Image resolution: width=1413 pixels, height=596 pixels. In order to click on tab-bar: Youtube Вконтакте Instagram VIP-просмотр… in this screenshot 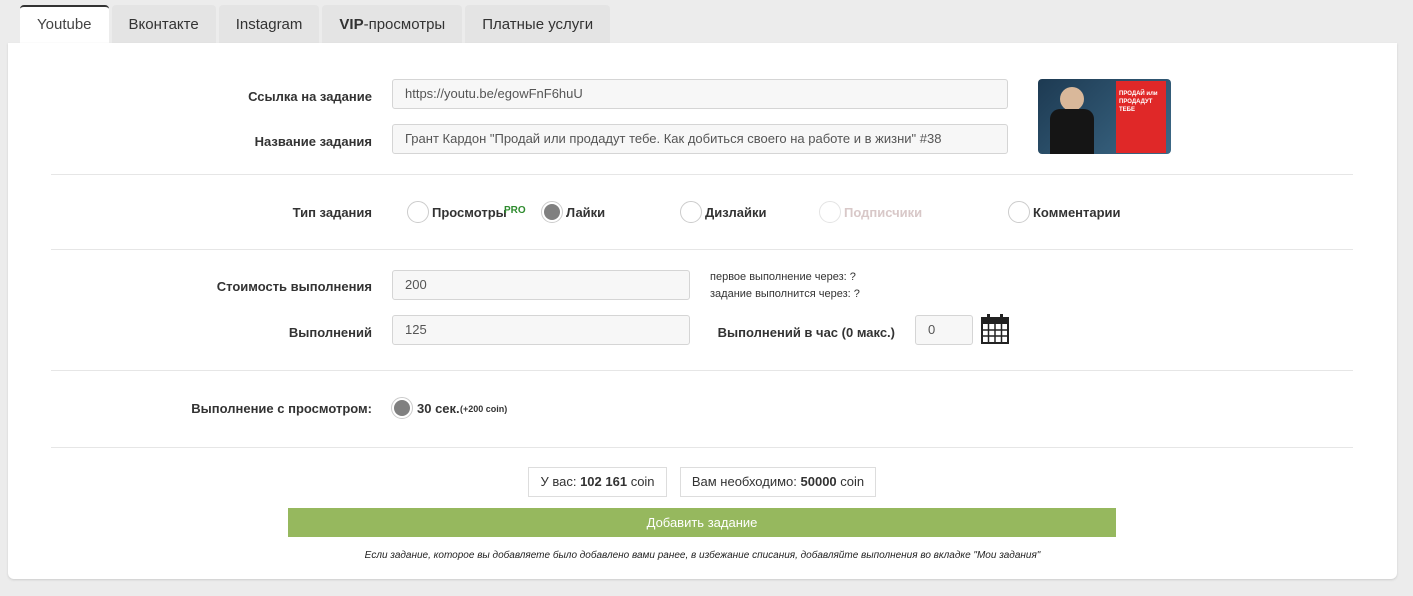, I will do `click(316, 24)`.